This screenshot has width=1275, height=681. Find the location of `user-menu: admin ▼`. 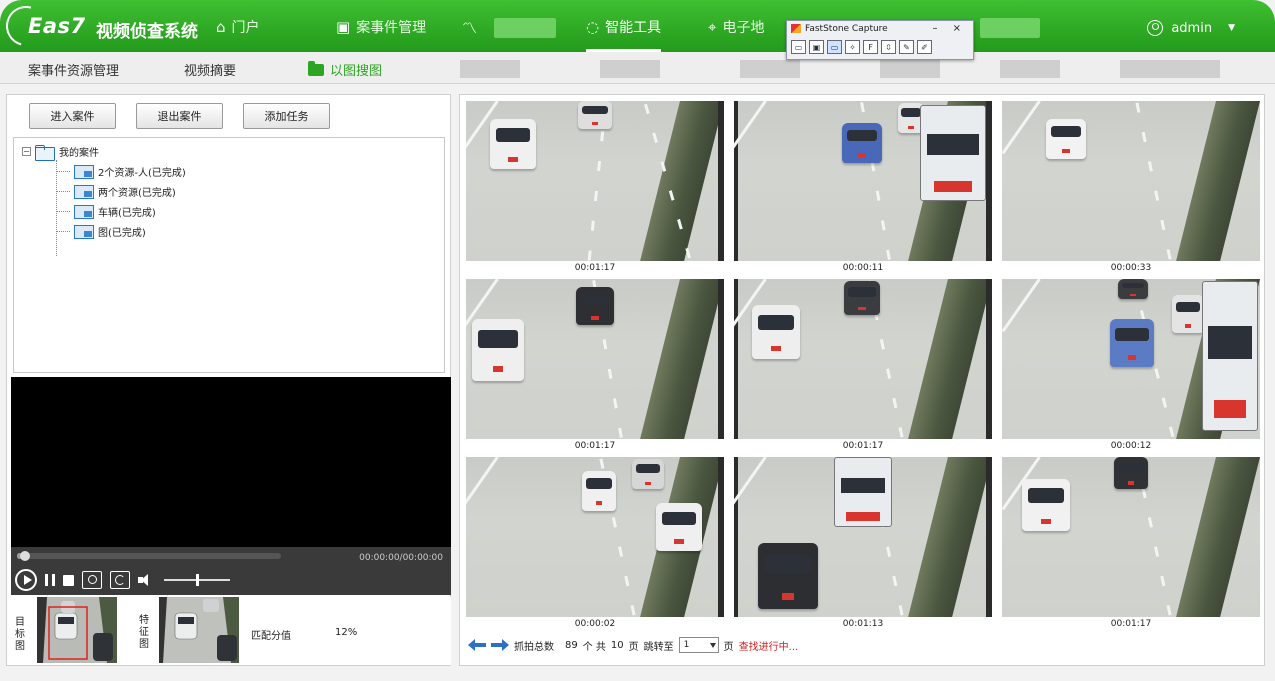

user-menu: admin ▼ is located at coordinates (1191, 28).